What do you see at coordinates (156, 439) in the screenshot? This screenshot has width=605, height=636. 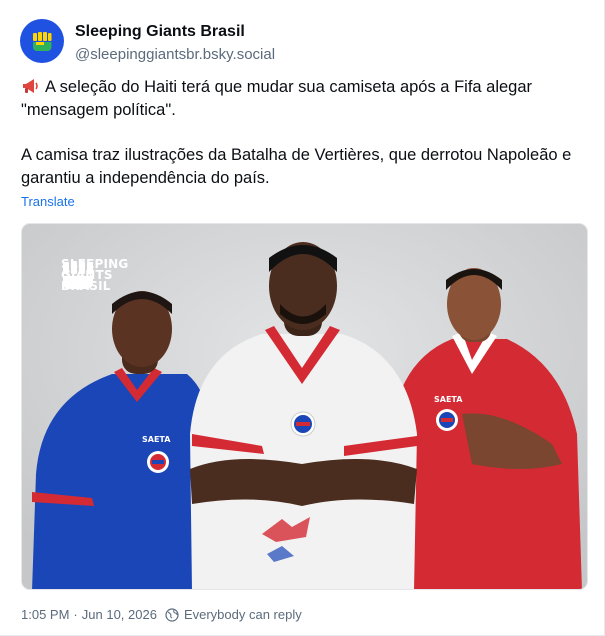 I see `left-jersey-brand: SAETA` at bounding box center [156, 439].